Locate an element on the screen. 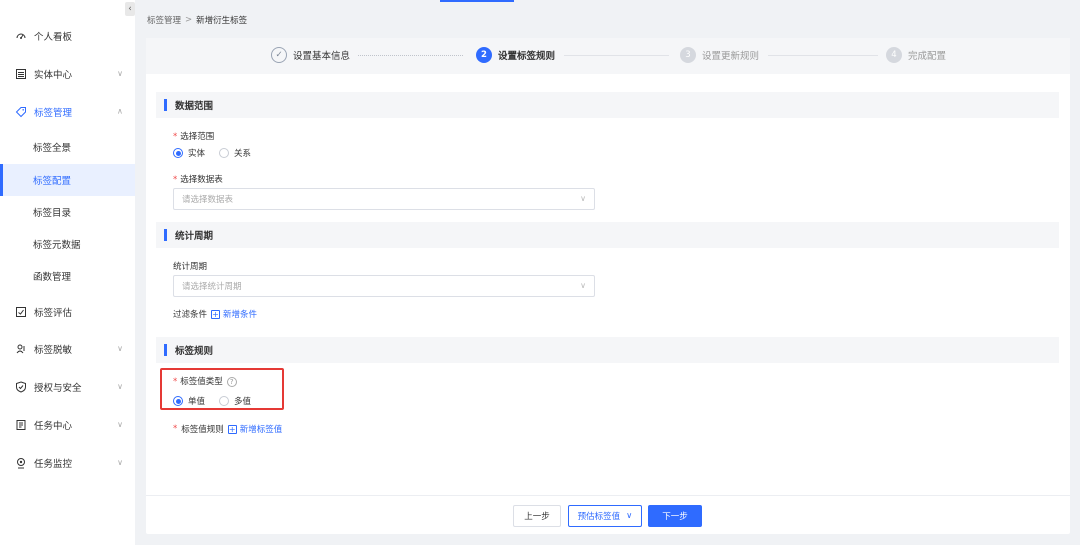 The image size is (1080, 545). section-title: 统计周期 is located at coordinates (194, 236).